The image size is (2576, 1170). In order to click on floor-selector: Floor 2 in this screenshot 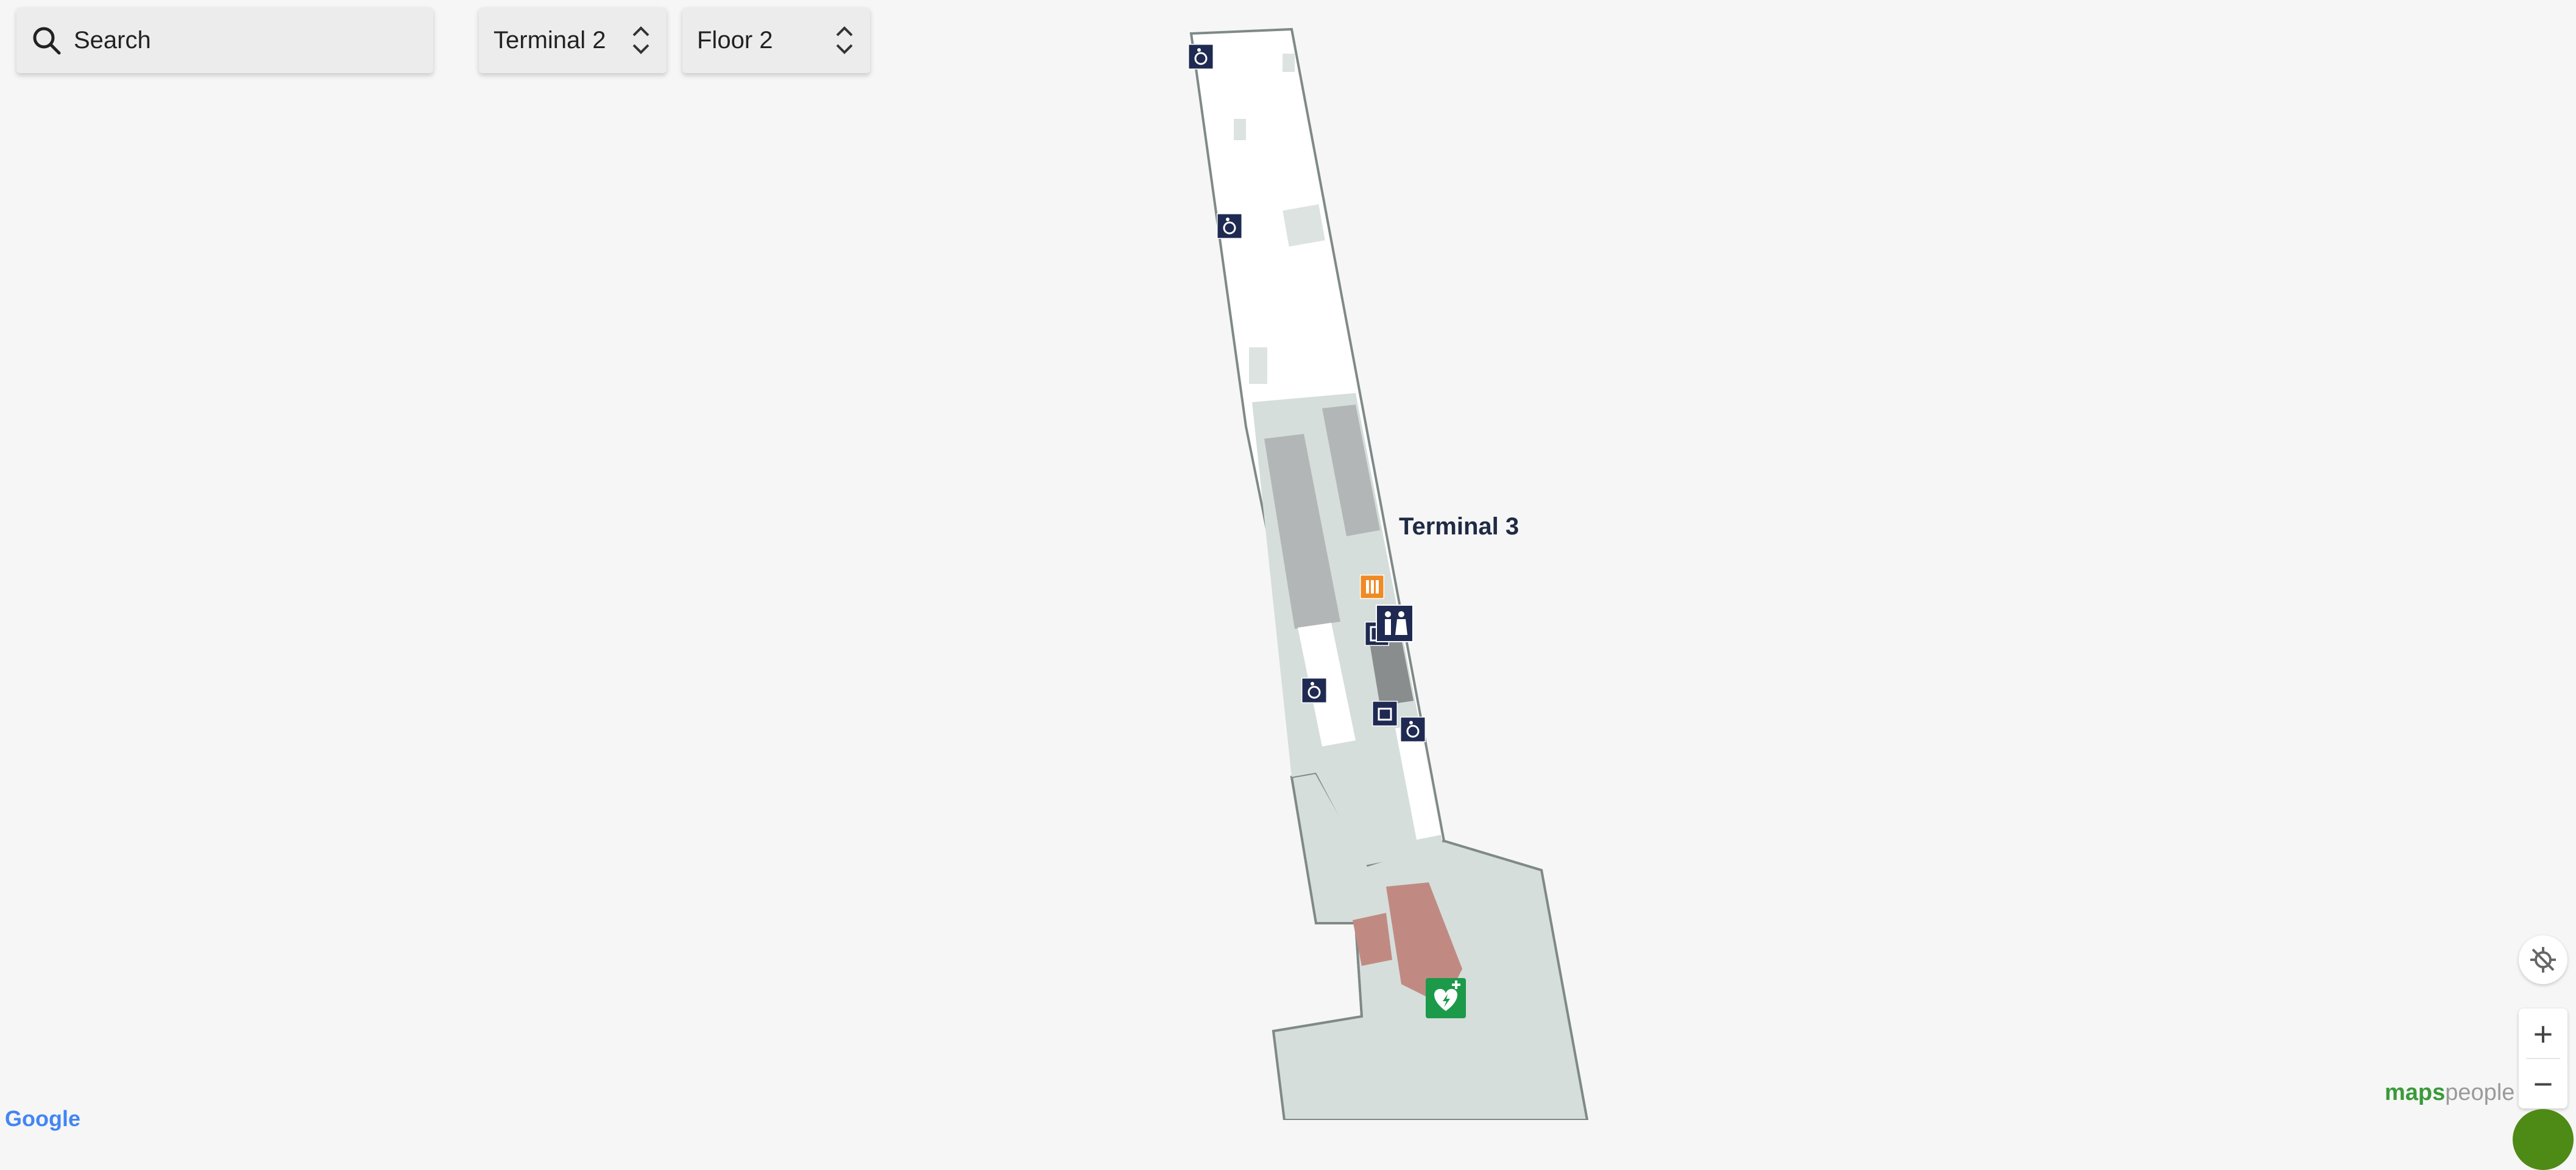, I will do `click(776, 40)`.